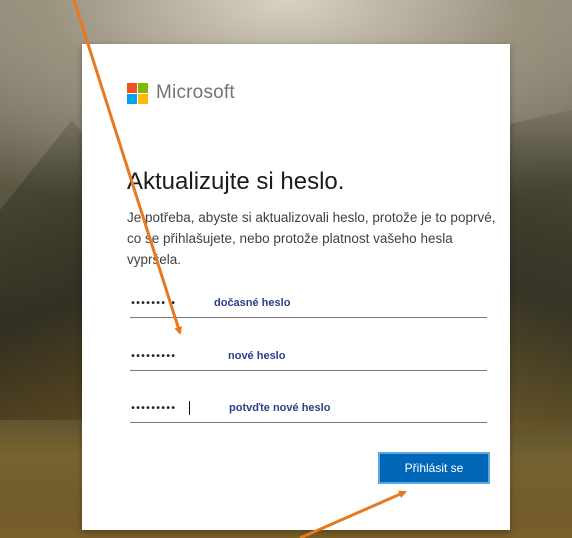 Image resolution: width=572 pixels, height=538 pixels. Describe the element at coordinates (195, 92) in the screenshot. I see `logo-text: Microsoft` at that location.